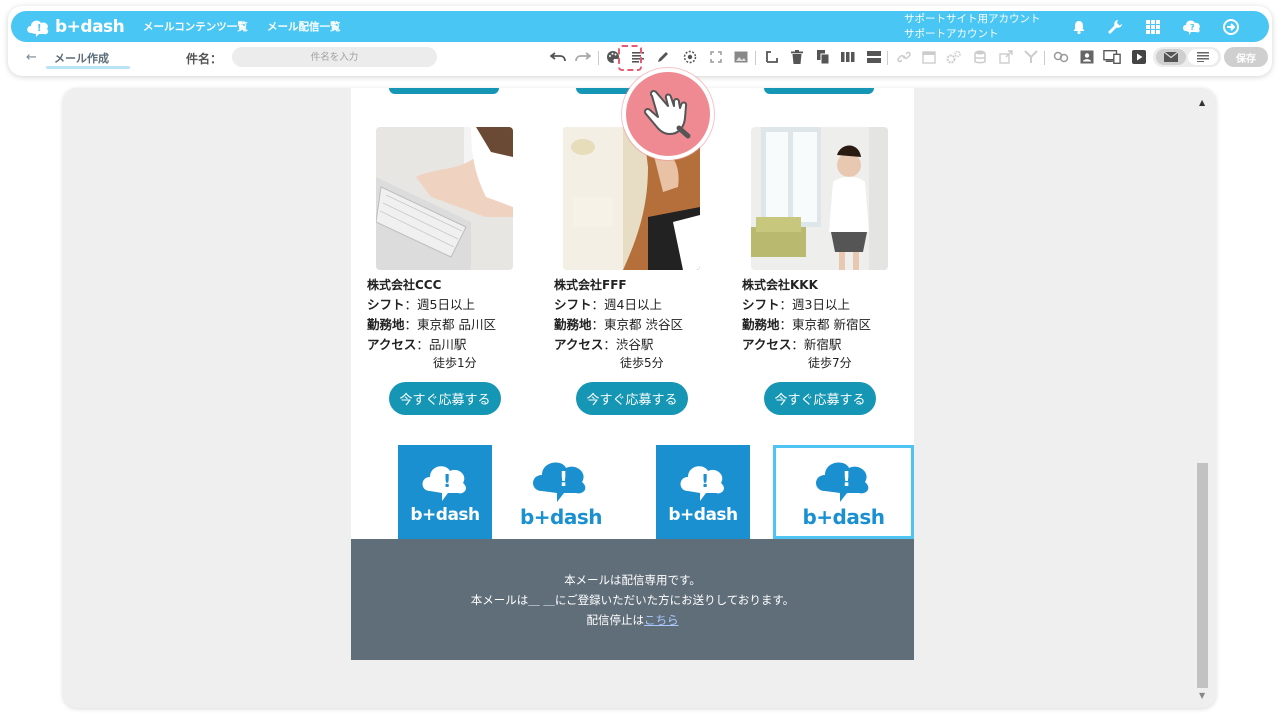 The height and width of the screenshot is (720, 1280). I want to click on redo-icon, so click(583, 57).